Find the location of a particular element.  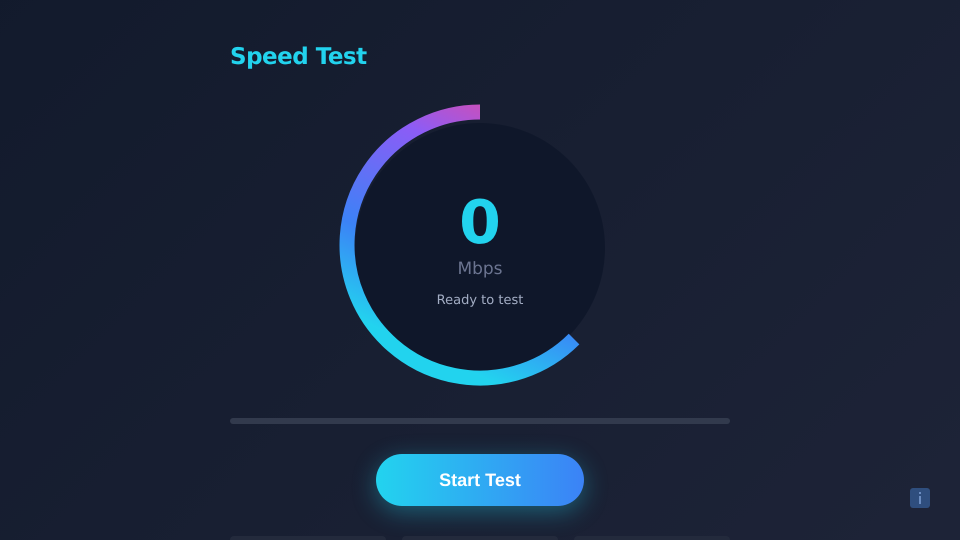

start-test-button: Start Test is located at coordinates (480, 480).